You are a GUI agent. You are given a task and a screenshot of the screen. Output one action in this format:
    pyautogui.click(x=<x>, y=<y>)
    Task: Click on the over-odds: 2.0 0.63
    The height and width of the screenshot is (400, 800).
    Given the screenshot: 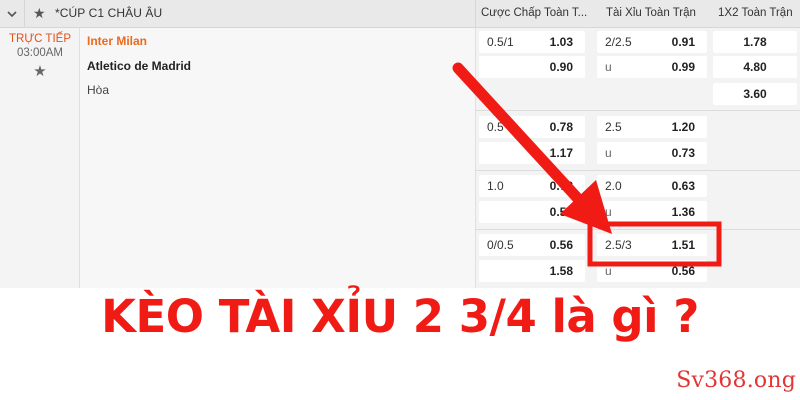 What is the action you would take?
    pyautogui.click(x=652, y=186)
    